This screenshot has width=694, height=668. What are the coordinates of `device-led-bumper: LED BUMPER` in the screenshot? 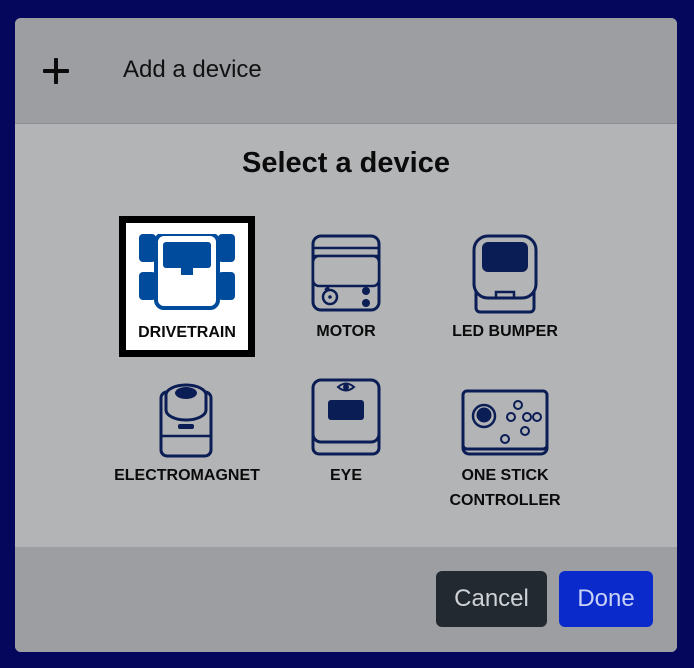 It's located at (505, 290).